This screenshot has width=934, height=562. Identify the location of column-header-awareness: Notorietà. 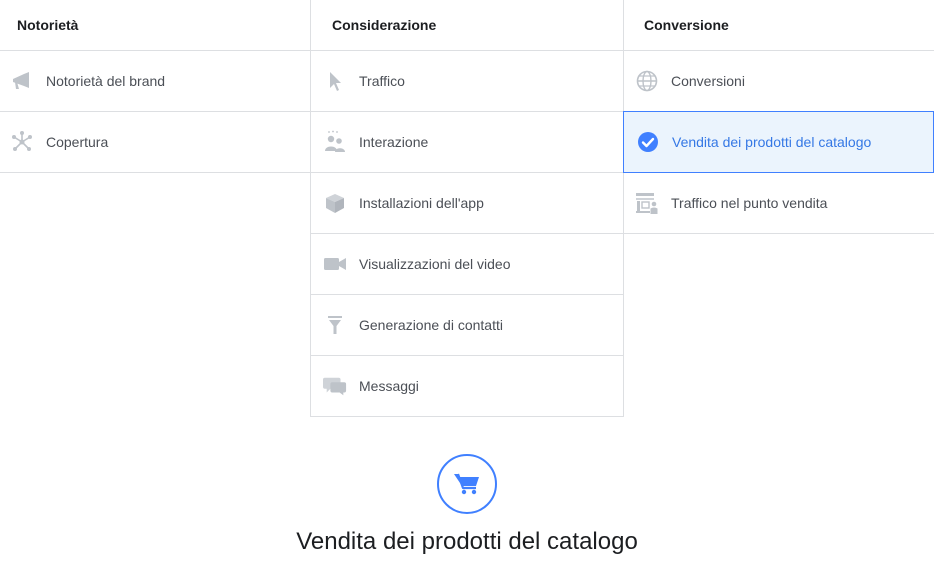
(155, 25).